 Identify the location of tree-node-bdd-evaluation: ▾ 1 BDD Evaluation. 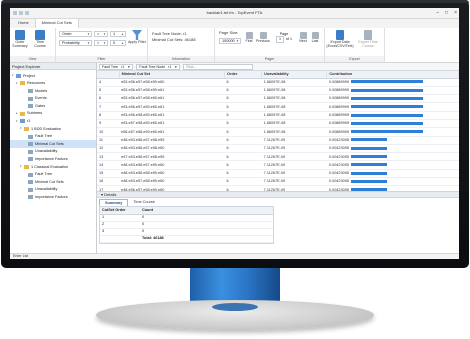
(53, 129).